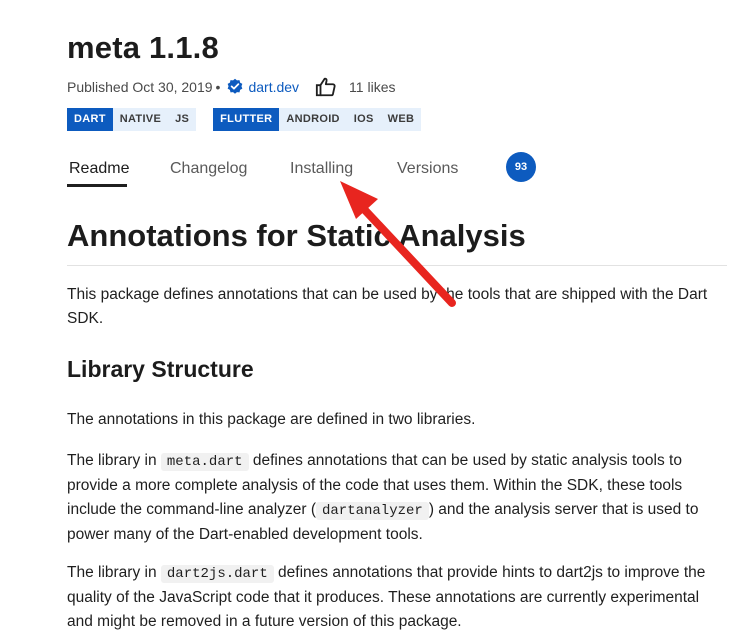 Image resolution: width=747 pixels, height=634 pixels. What do you see at coordinates (401, 119) in the screenshot?
I see `tag-web: WEB` at bounding box center [401, 119].